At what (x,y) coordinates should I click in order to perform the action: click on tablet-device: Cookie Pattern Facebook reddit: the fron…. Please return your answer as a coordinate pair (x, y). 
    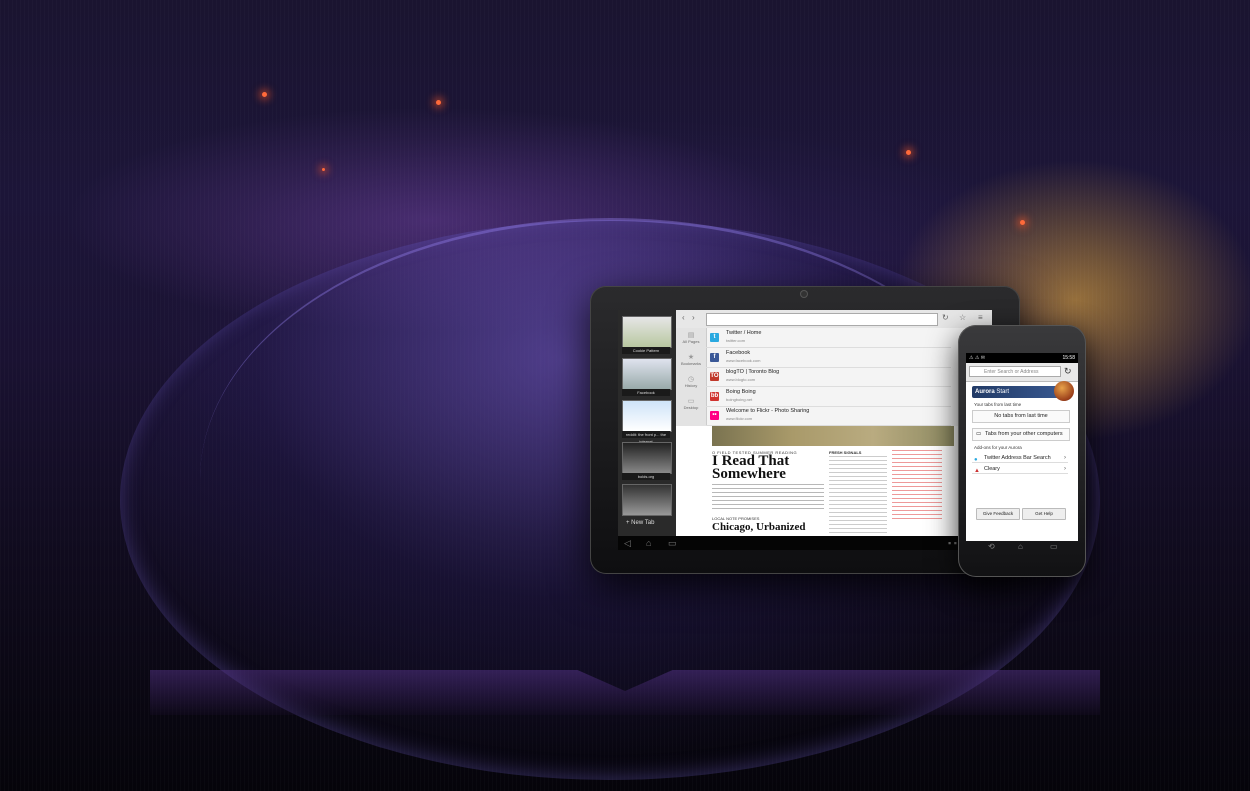
    Looking at the image, I should click on (805, 430).